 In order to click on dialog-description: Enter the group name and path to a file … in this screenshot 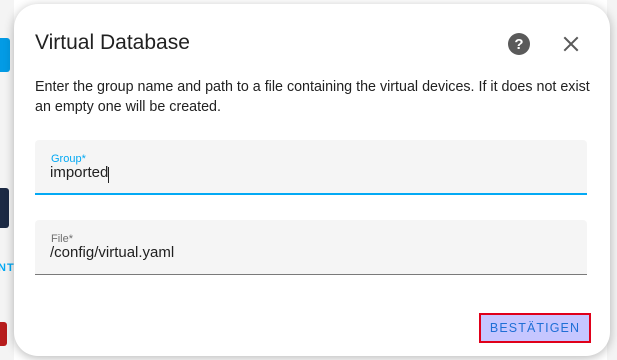, I will do `click(312, 97)`.